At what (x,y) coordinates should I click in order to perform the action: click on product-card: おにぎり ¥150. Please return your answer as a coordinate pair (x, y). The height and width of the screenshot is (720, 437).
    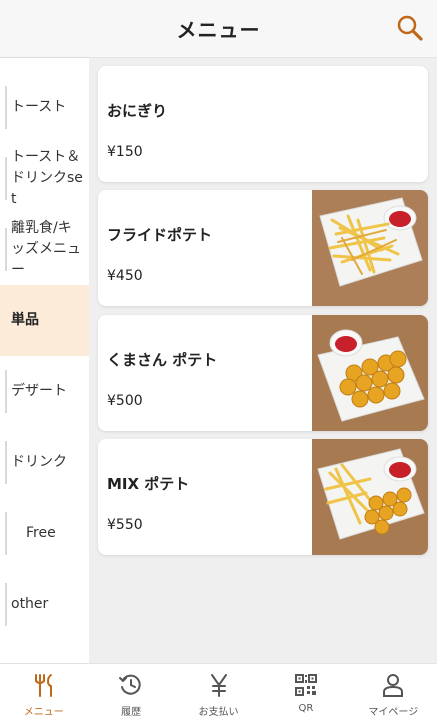
    Looking at the image, I should click on (263, 124).